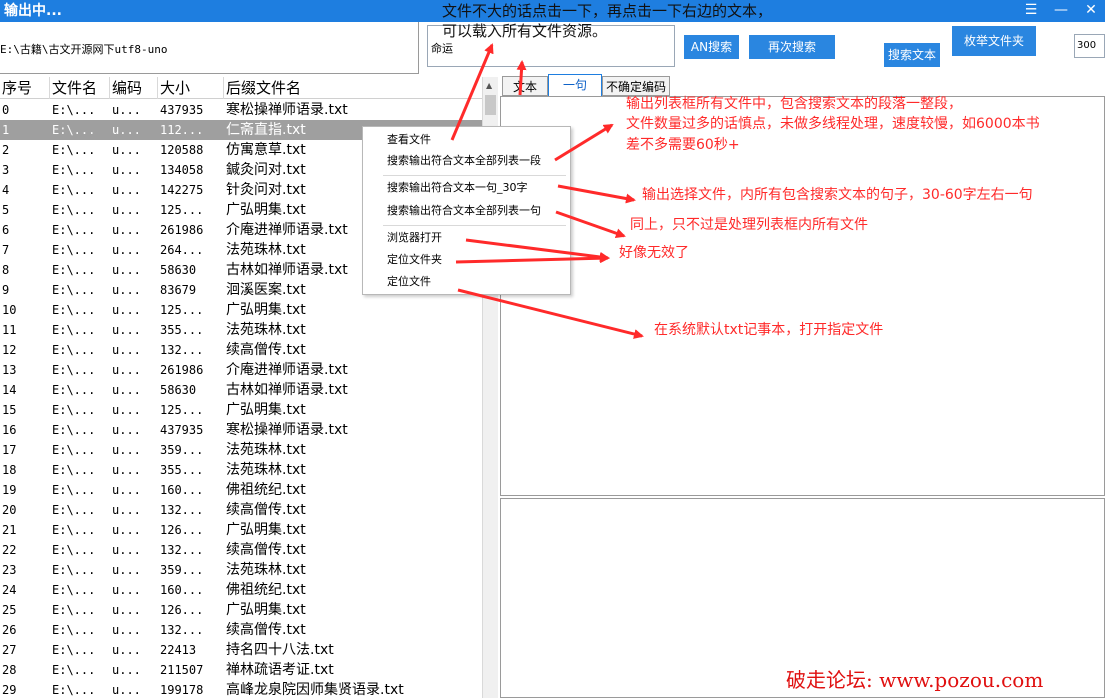 This screenshot has width=1105, height=698. I want to click on table-row: 21 E:\... u... 126... 广弘明集.txt, so click(241, 530).